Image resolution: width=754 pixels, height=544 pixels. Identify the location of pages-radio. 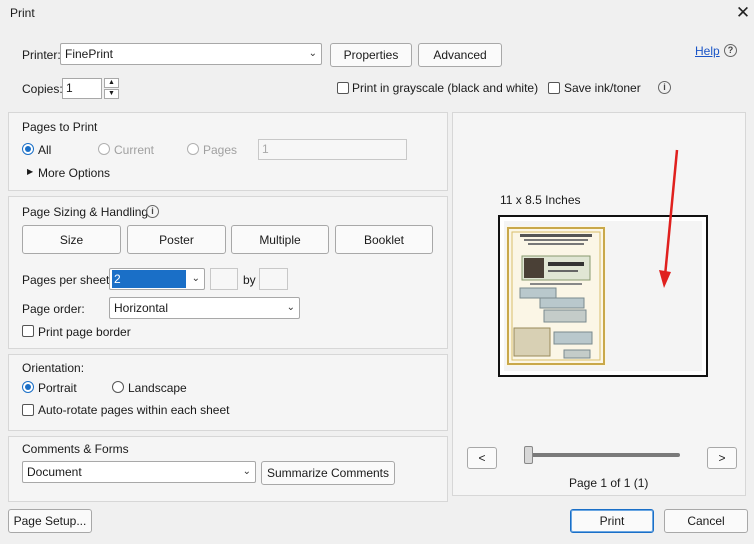
(193, 149).